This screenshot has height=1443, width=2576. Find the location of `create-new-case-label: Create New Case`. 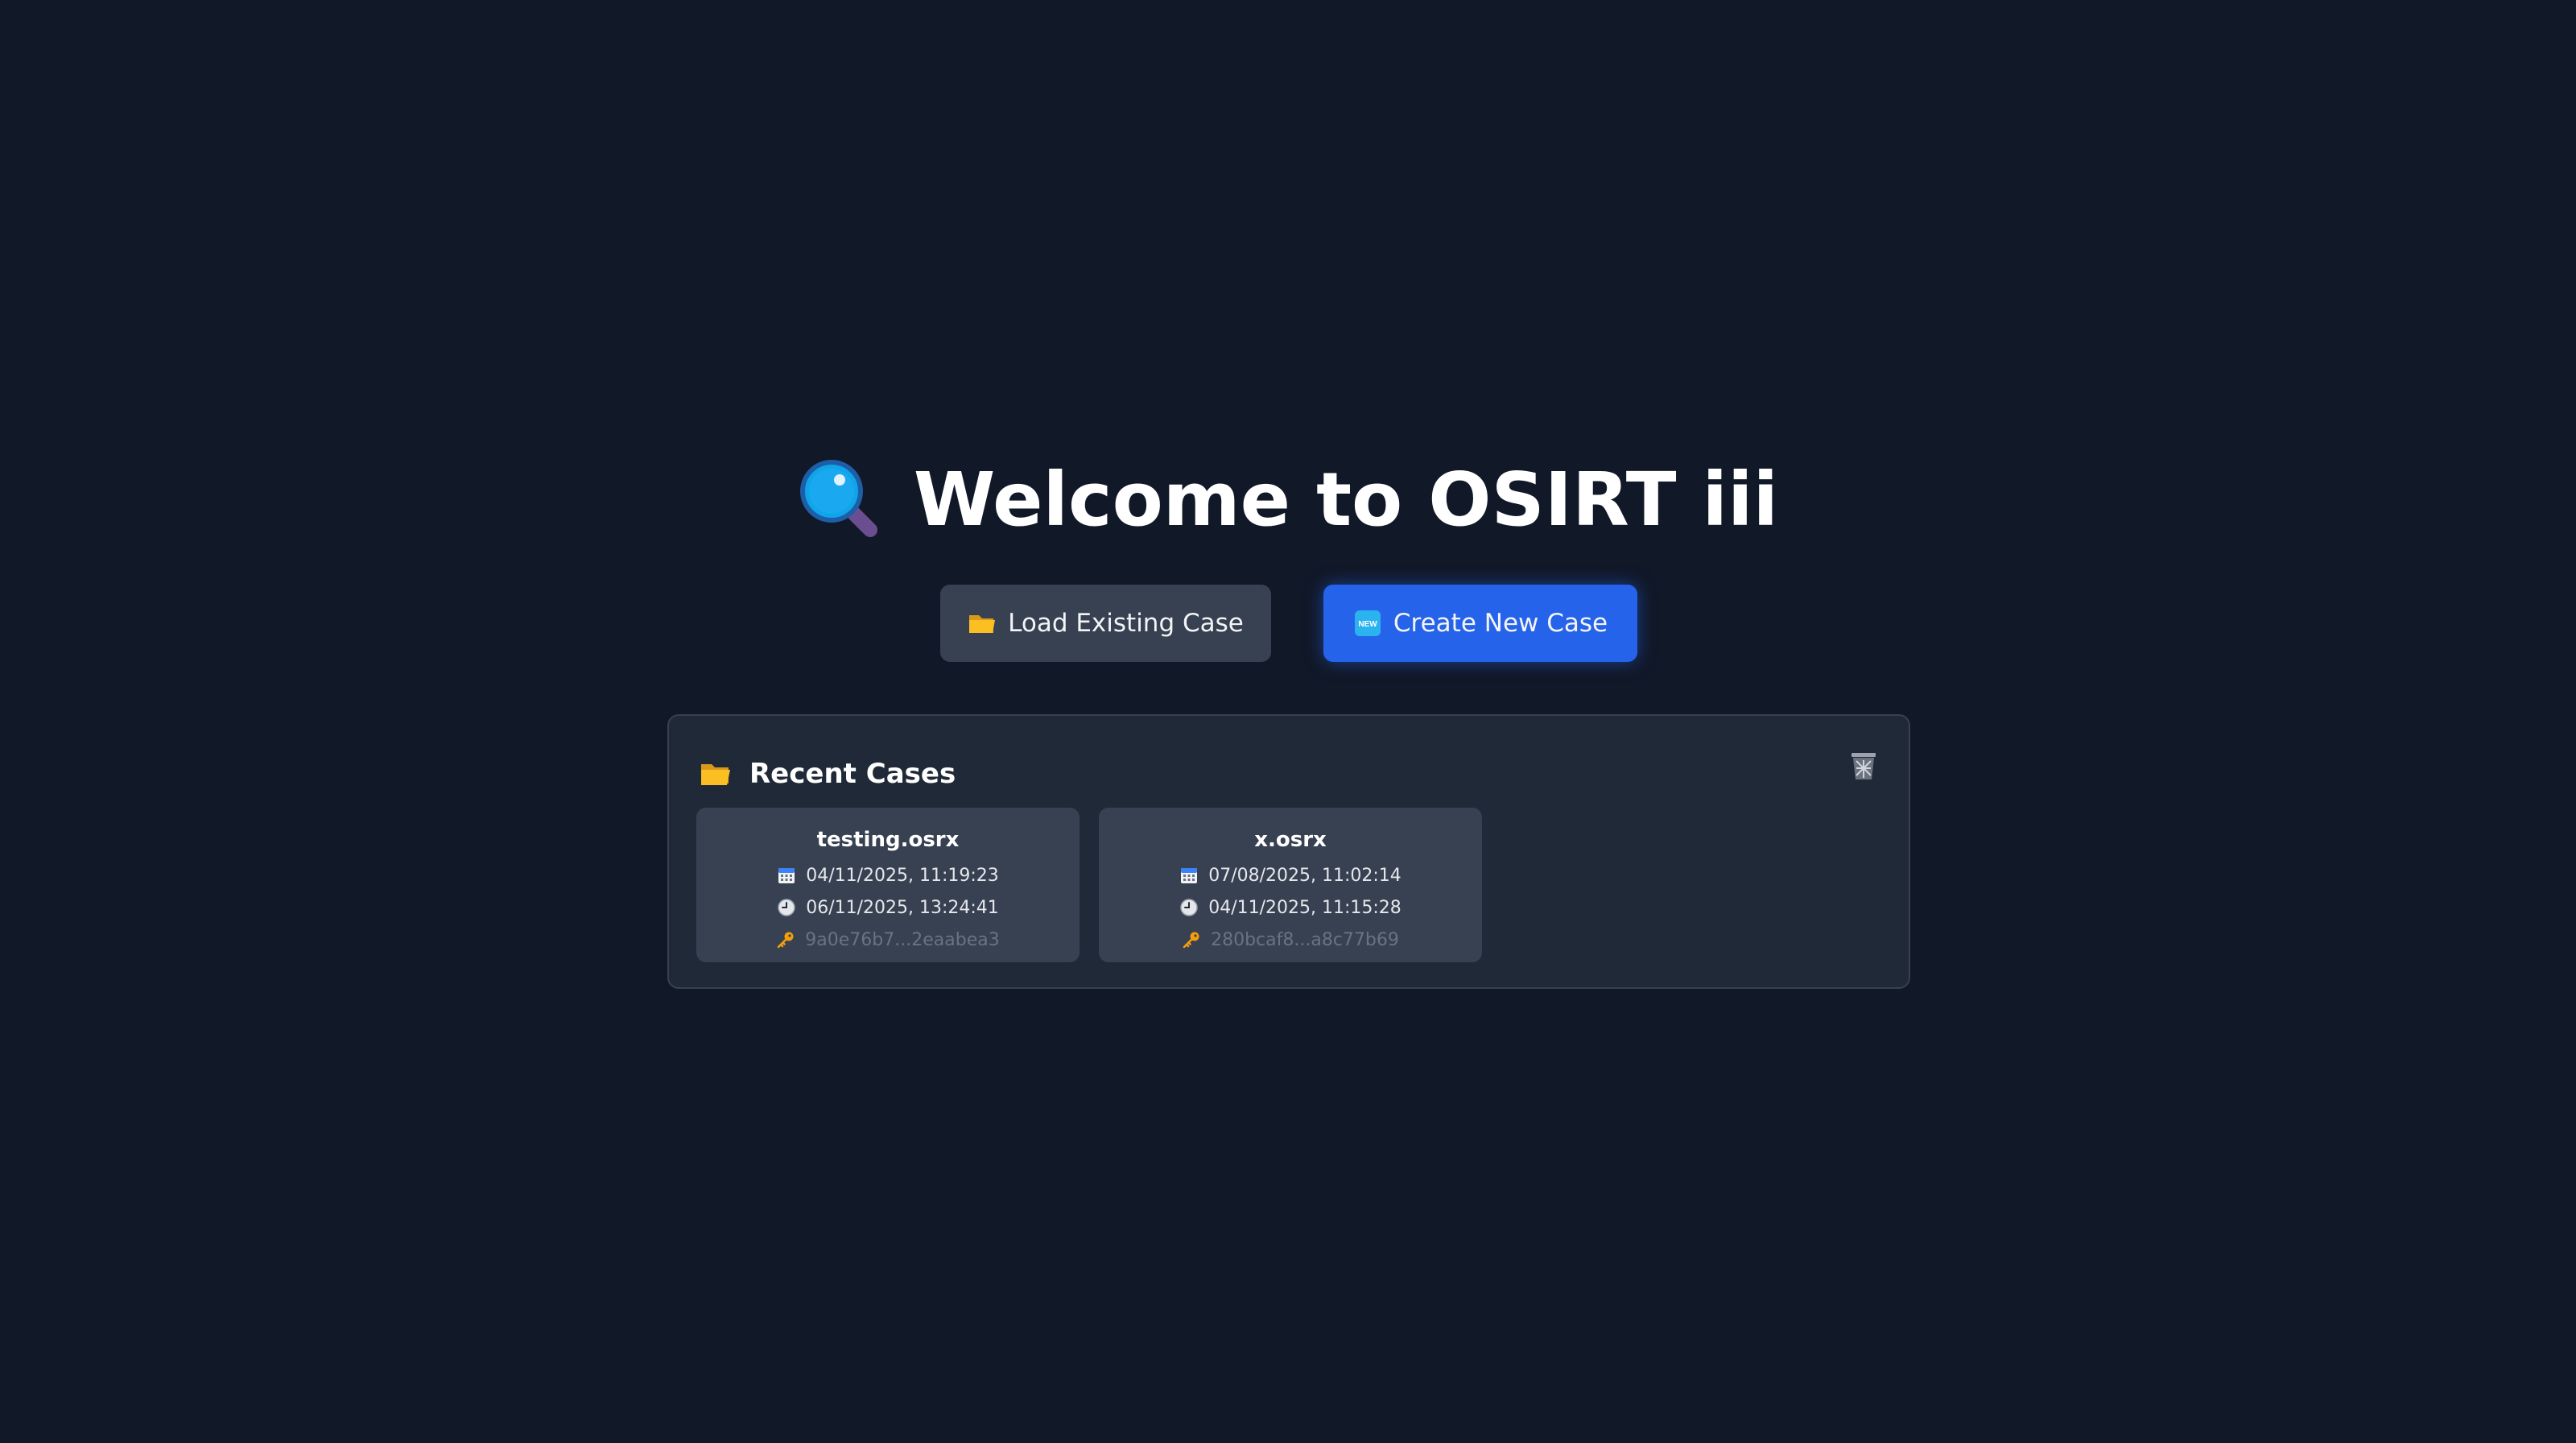

create-new-case-label: Create New Case is located at coordinates (1500, 623).